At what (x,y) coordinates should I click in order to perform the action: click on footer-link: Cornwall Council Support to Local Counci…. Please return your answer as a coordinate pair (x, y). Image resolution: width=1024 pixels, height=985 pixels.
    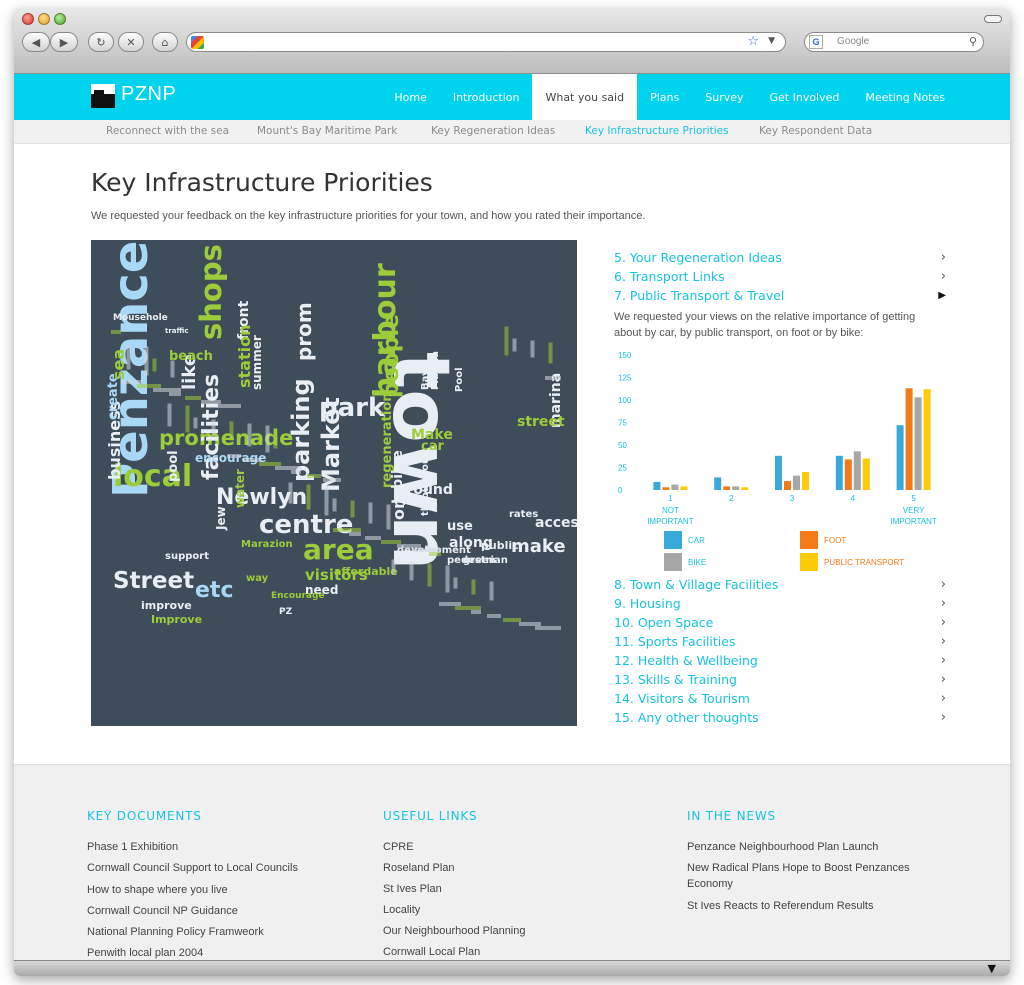
    Looking at the image, I should click on (222, 868).